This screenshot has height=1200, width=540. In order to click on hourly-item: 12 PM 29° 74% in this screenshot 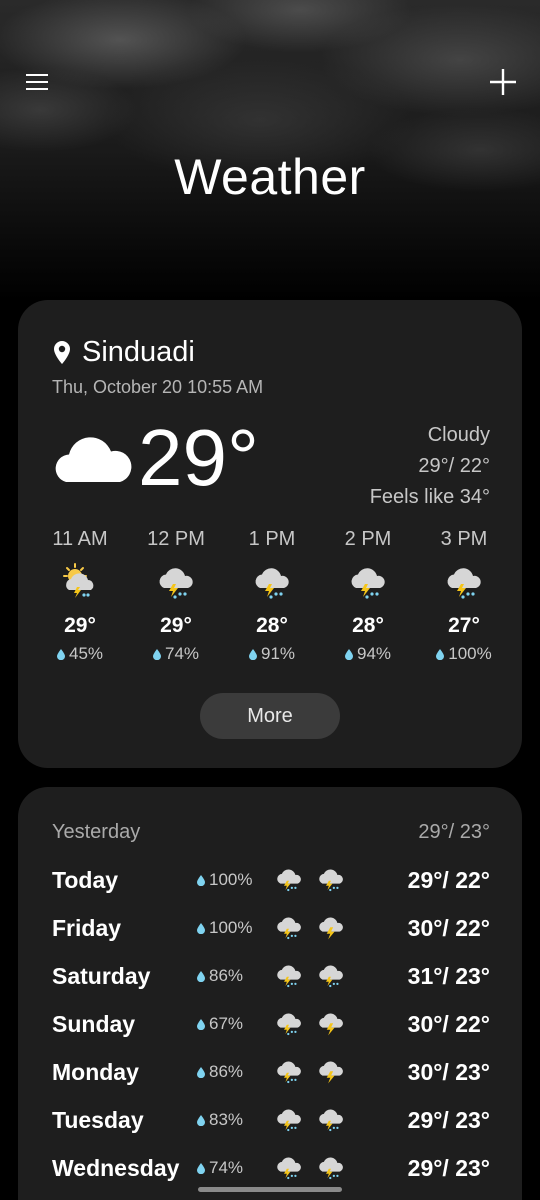, I will do `click(176, 596)`.